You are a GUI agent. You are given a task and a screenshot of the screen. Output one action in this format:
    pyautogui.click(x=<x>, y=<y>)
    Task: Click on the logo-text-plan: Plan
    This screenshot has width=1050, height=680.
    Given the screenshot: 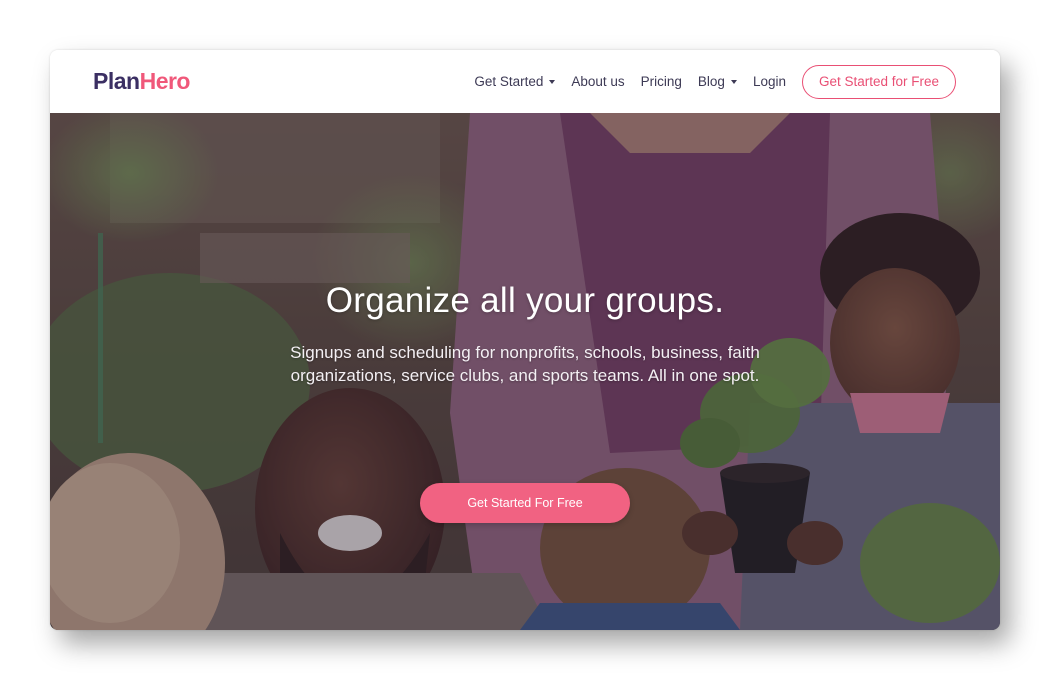 What is the action you would take?
    pyautogui.click(x=116, y=81)
    